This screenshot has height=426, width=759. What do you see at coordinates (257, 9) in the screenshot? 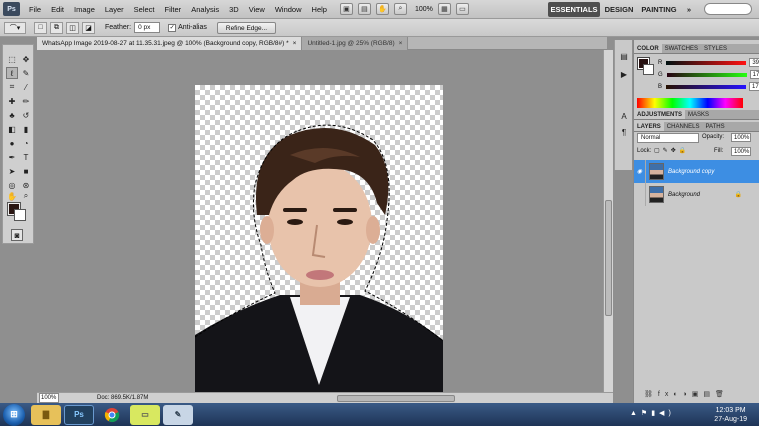
I see `menu-view: View` at bounding box center [257, 9].